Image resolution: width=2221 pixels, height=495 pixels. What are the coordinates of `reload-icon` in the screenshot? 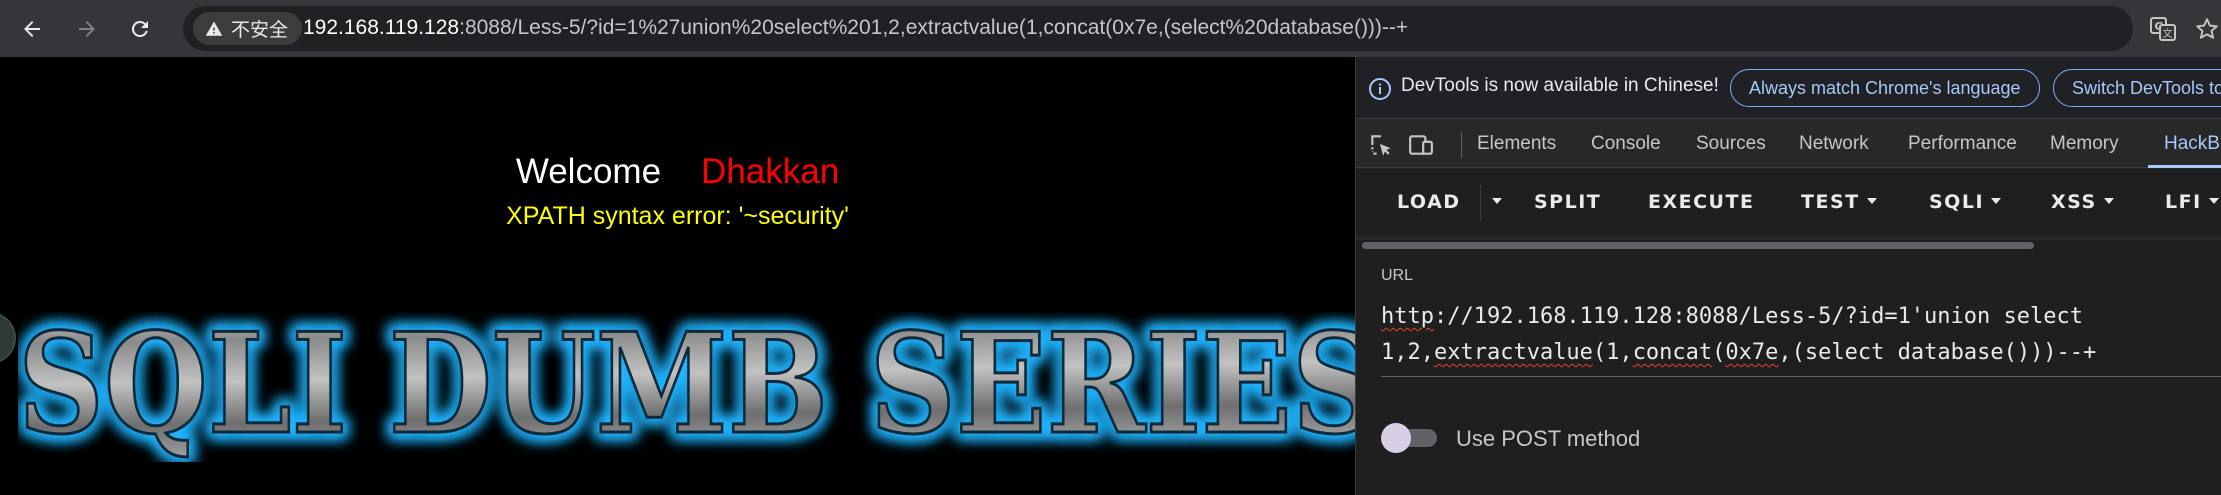 It's located at (139, 28).